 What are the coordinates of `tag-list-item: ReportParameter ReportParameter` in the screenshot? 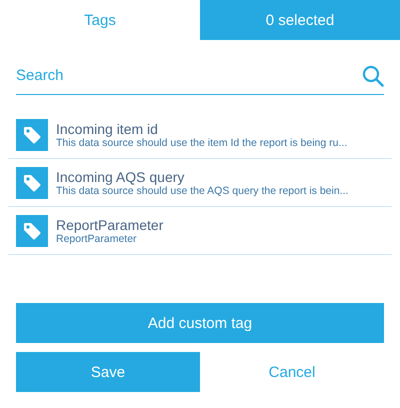 It's located at (200, 231).